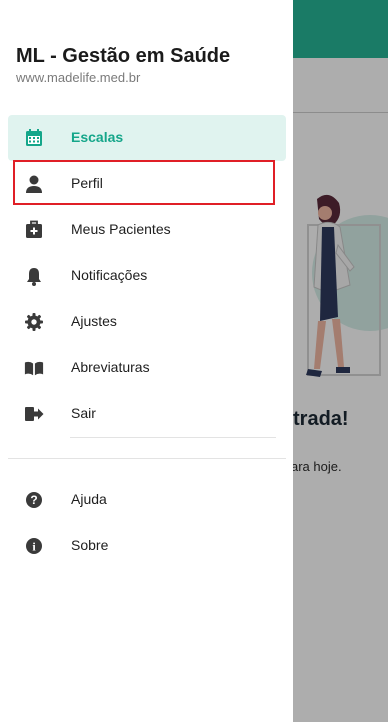 The width and height of the screenshot is (388, 722). What do you see at coordinates (147, 138) in the screenshot?
I see `menu-item-escalas: Escalas` at bounding box center [147, 138].